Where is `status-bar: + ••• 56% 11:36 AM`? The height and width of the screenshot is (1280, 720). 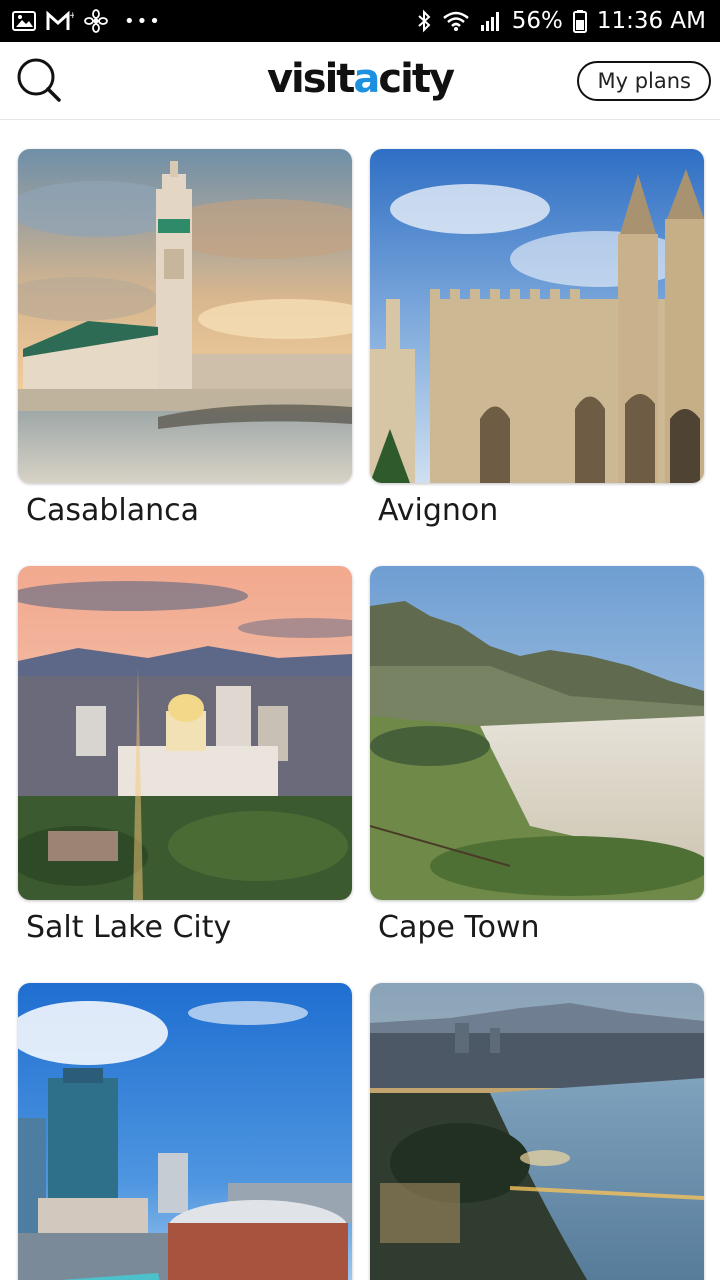 status-bar: + ••• 56% 11:36 AM is located at coordinates (360, 21).